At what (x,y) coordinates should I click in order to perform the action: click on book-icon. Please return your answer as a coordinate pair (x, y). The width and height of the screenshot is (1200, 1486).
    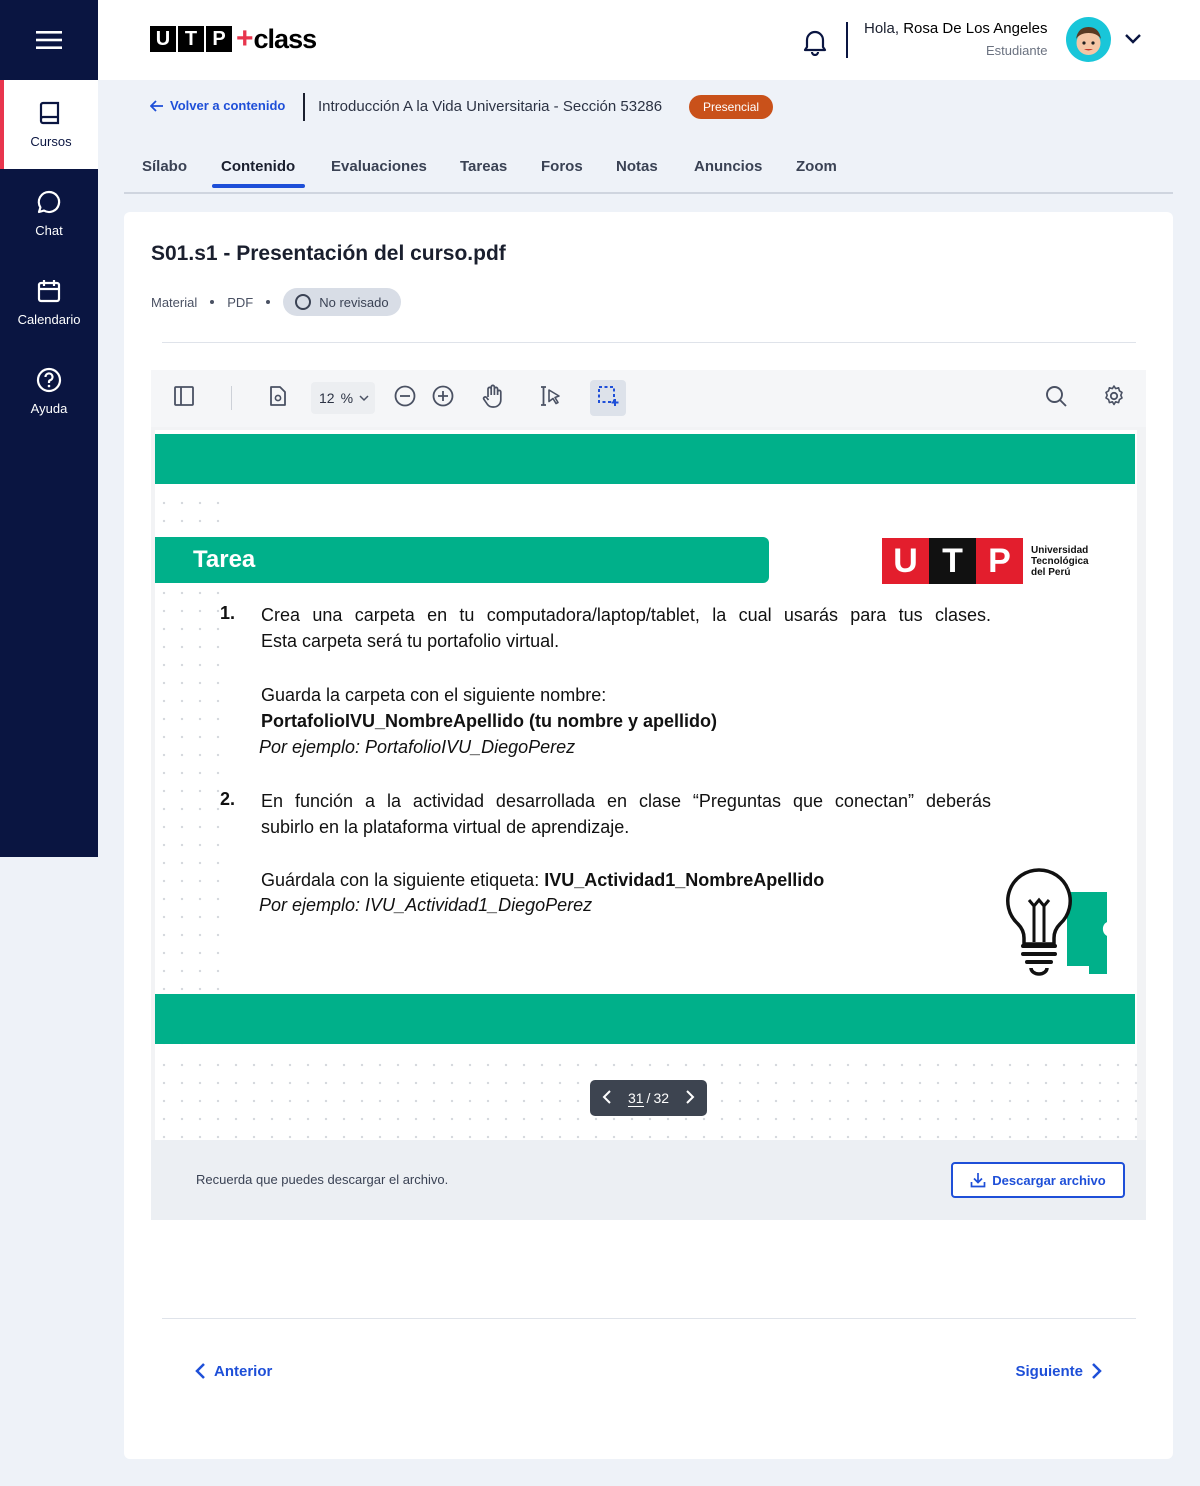
    Looking at the image, I should click on (49, 113).